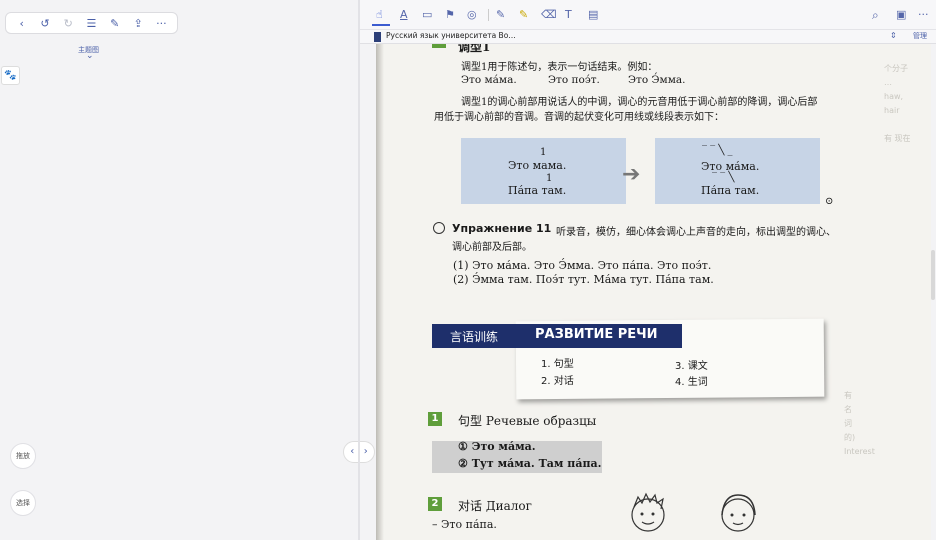 The width and height of the screenshot is (936, 540). What do you see at coordinates (593, 14) in the screenshot?
I see `note-tool-icon: ▤` at bounding box center [593, 14].